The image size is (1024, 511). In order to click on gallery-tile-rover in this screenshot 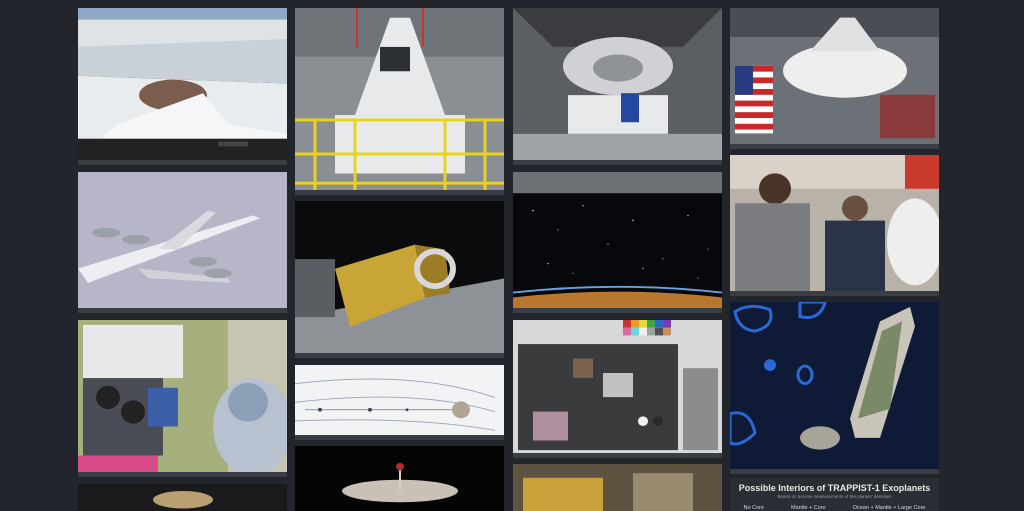, I will do `click(182, 398)`.